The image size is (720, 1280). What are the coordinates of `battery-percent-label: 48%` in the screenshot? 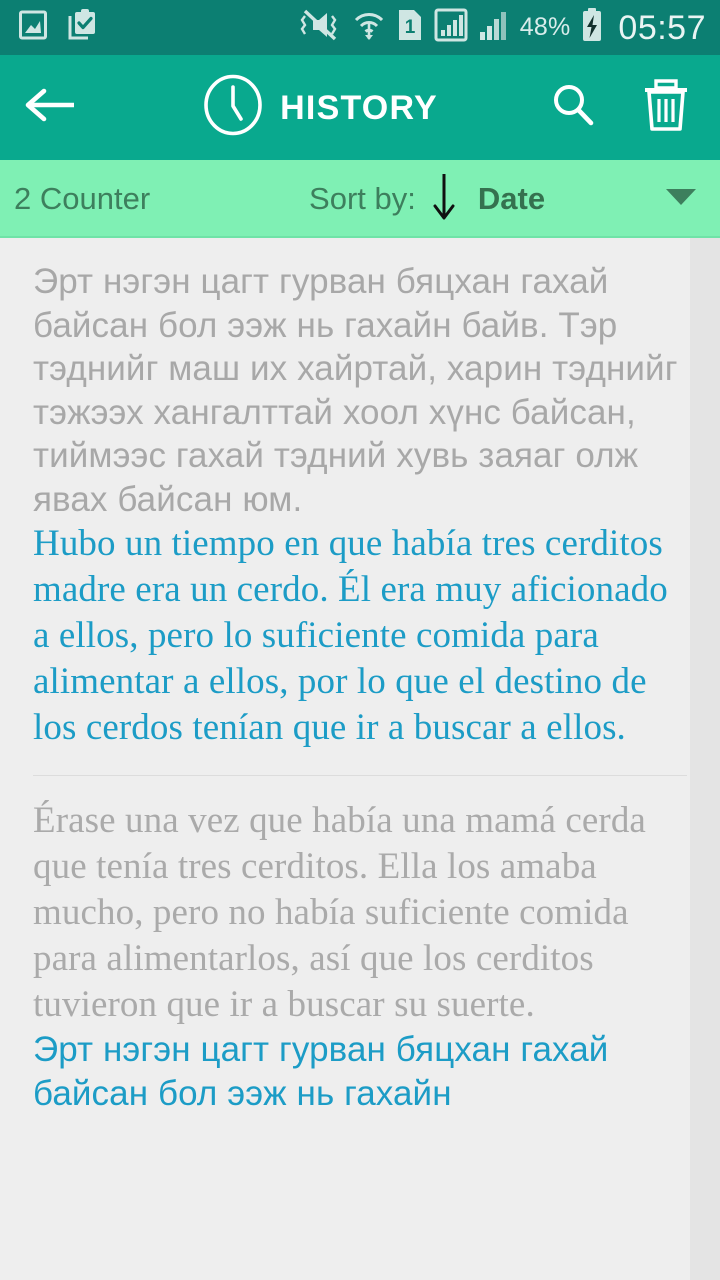 It's located at (545, 27).